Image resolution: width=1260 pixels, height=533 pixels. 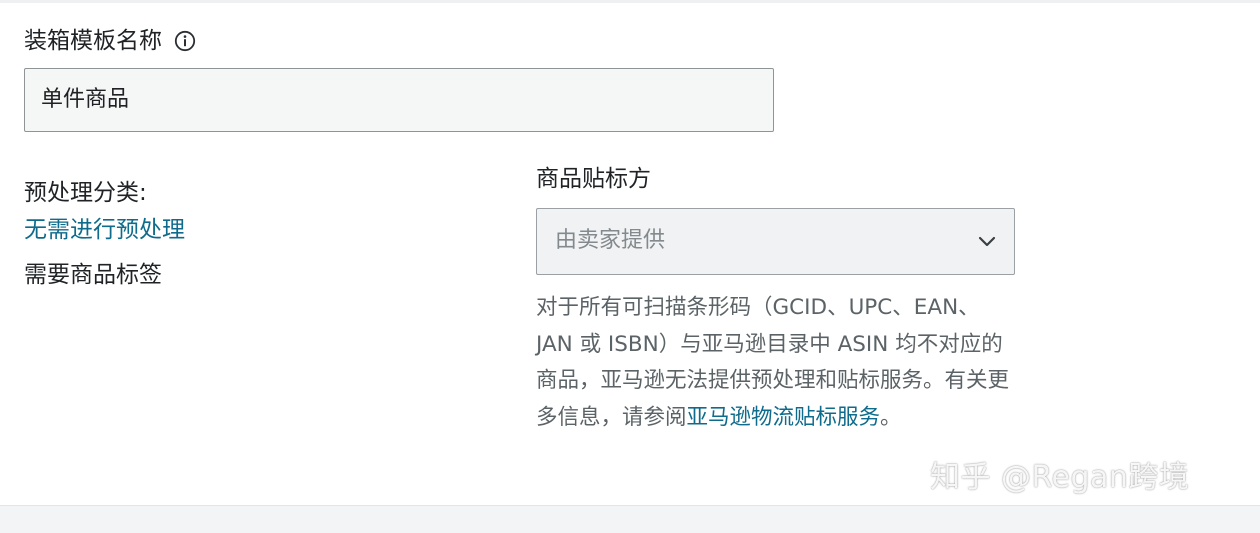 I want to click on bottom-divider, so click(x=630, y=519).